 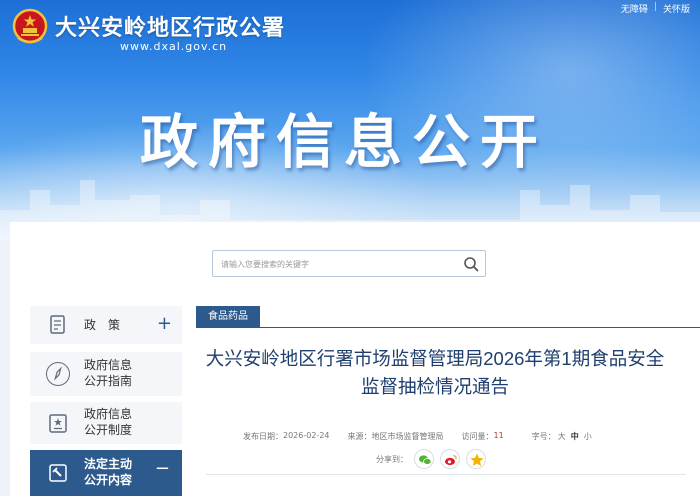 What do you see at coordinates (30, 26) in the screenshot?
I see `national-emblem-icon` at bounding box center [30, 26].